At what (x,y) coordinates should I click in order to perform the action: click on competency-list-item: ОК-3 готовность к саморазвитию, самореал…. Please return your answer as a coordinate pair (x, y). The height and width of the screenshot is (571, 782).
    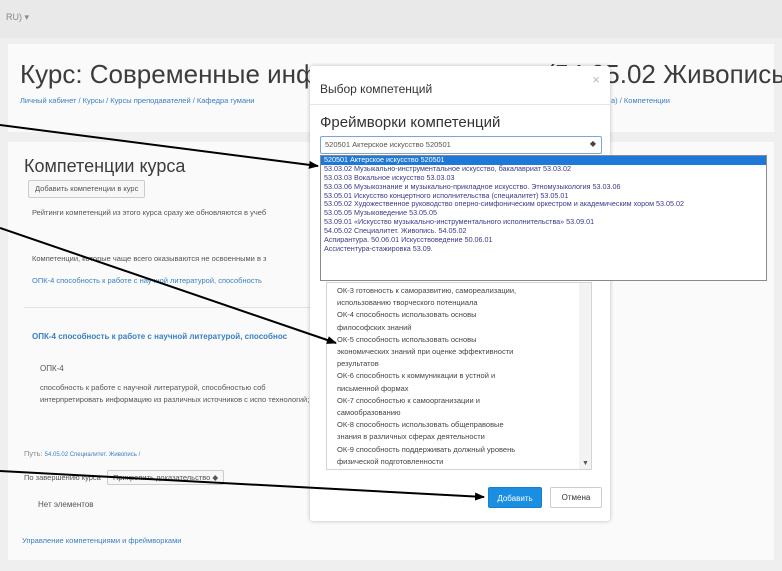
    Looking at the image, I should click on (455, 291).